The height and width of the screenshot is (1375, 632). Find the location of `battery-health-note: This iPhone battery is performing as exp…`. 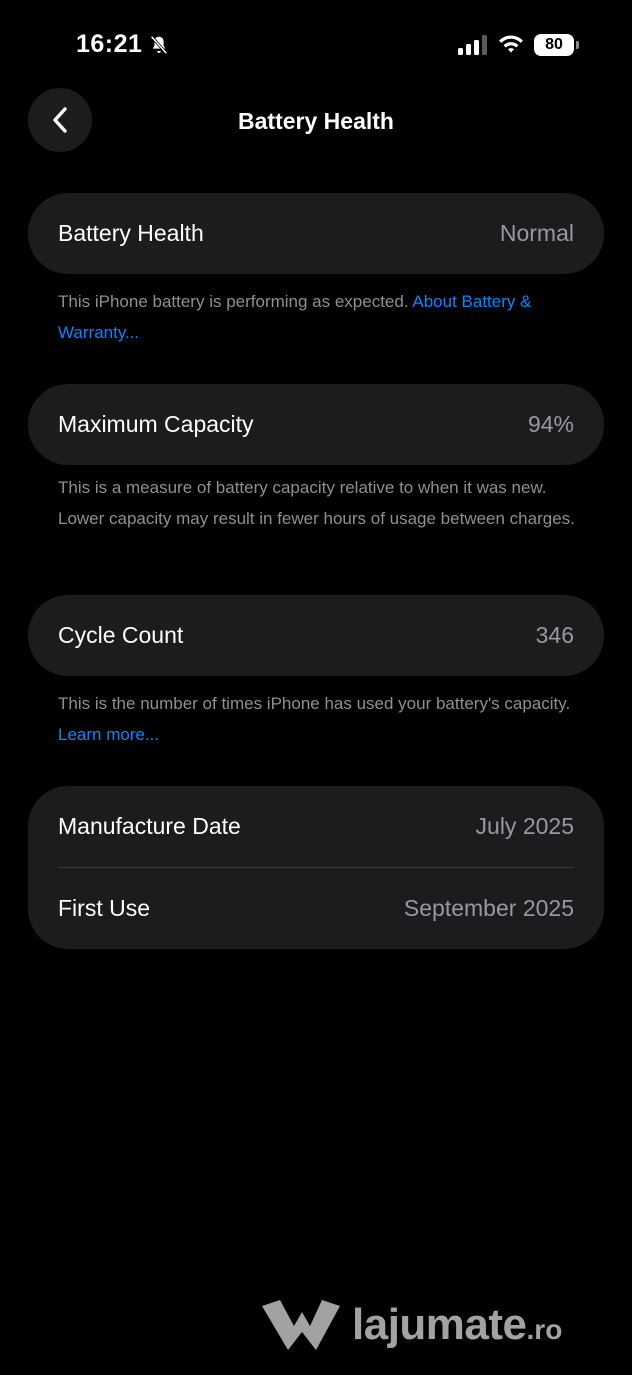

battery-health-note: This iPhone battery is performing as exp… is located at coordinates (318, 317).